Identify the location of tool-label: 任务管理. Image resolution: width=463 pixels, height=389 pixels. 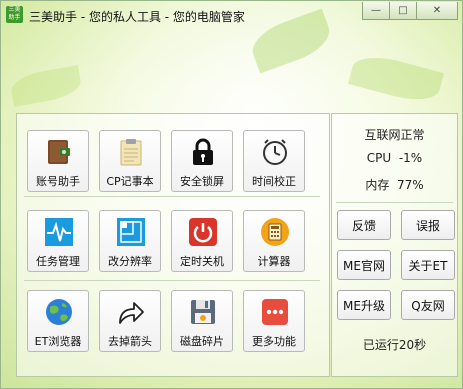
(58, 261).